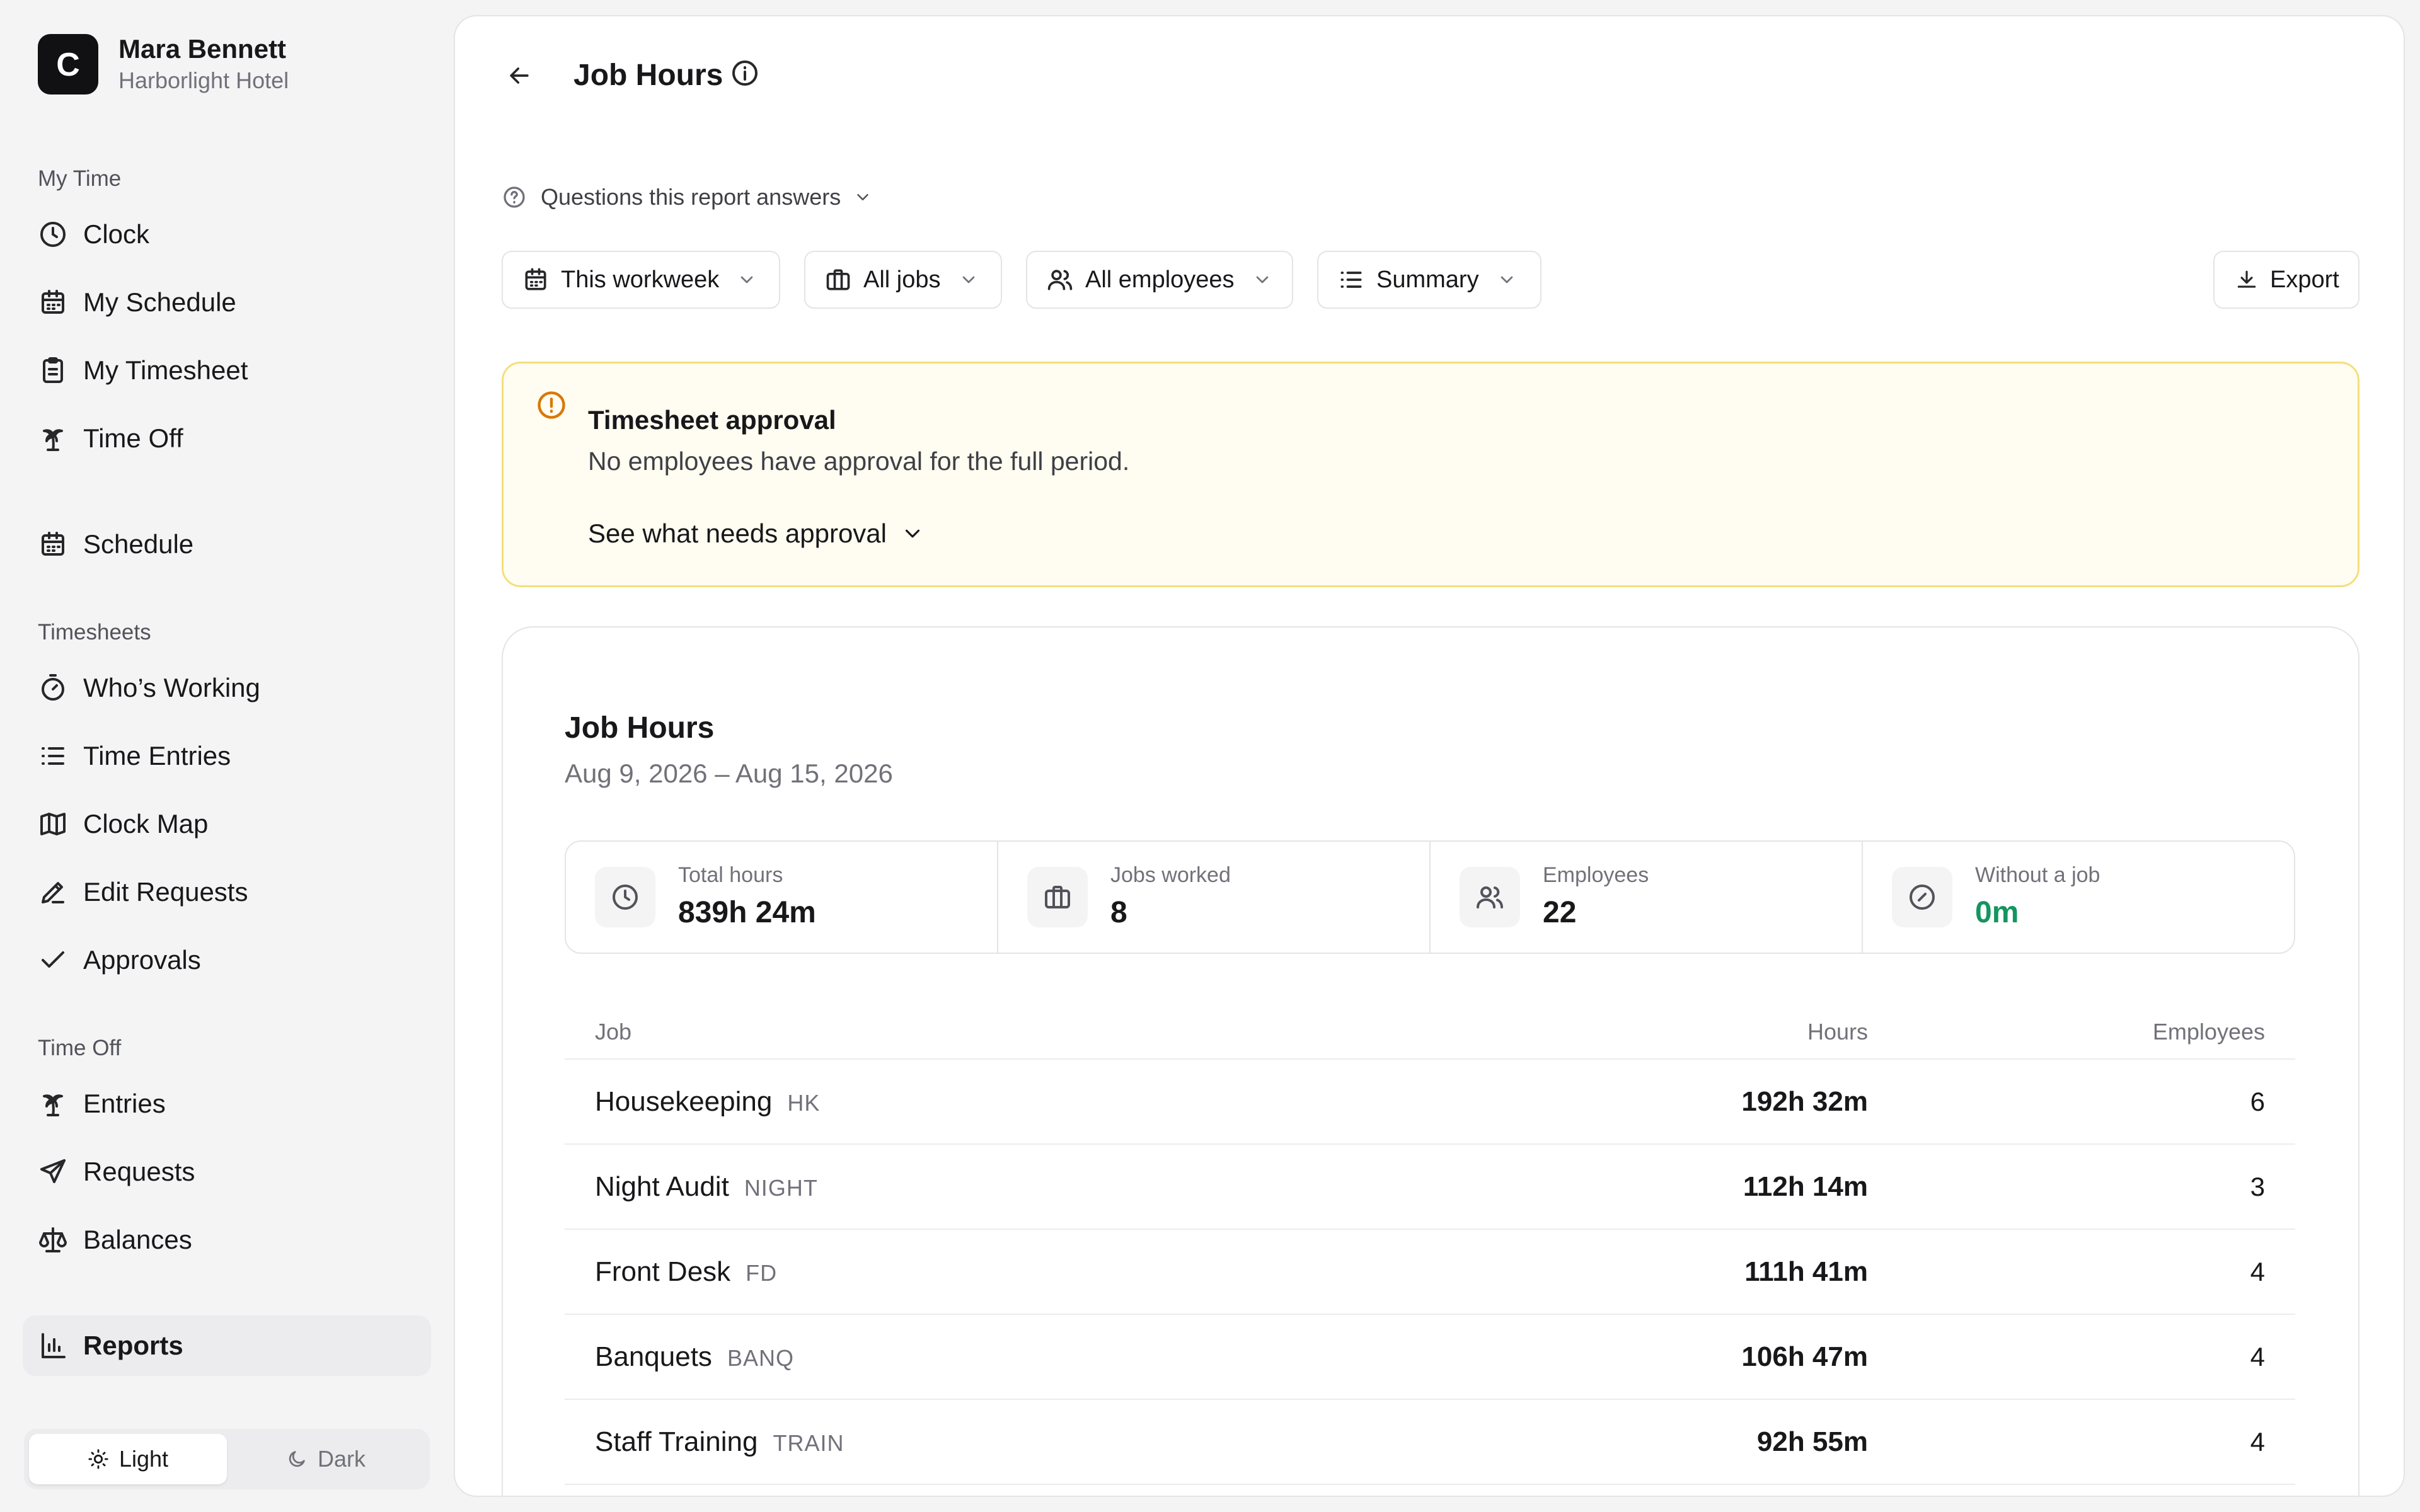 This screenshot has height=1512, width=2420. What do you see at coordinates (53, 1172) in the screenshot?
I see `send-icon` at bounding box center [53, 1172].